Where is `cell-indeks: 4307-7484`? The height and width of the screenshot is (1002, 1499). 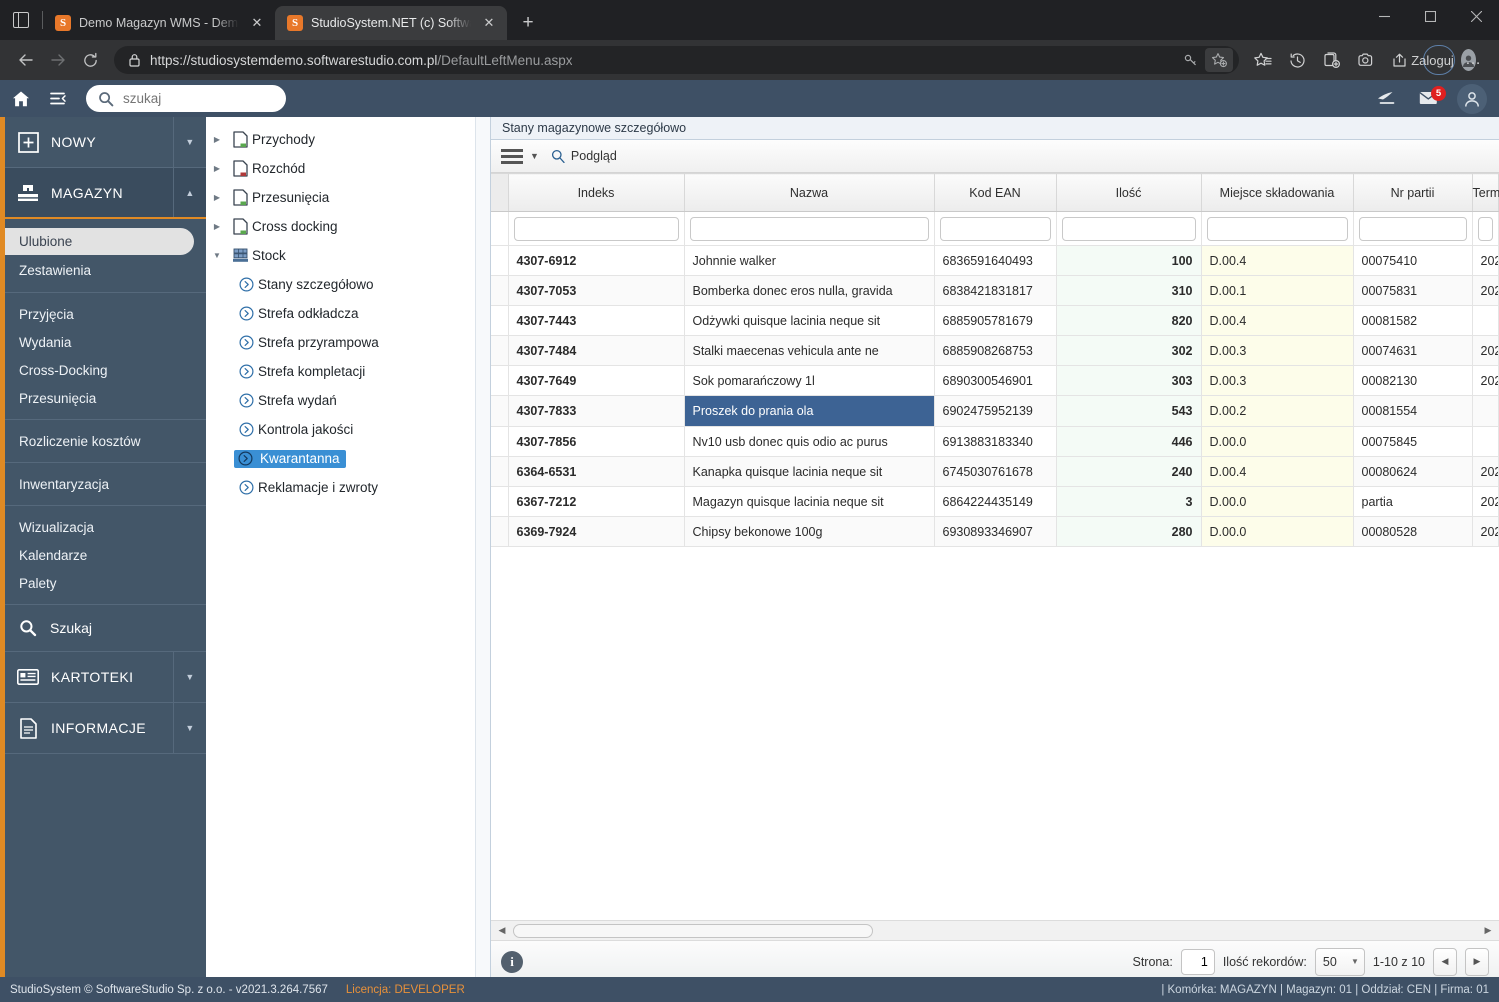 cell-indeks: 4307-7484 is located at coordinates (596, 350).